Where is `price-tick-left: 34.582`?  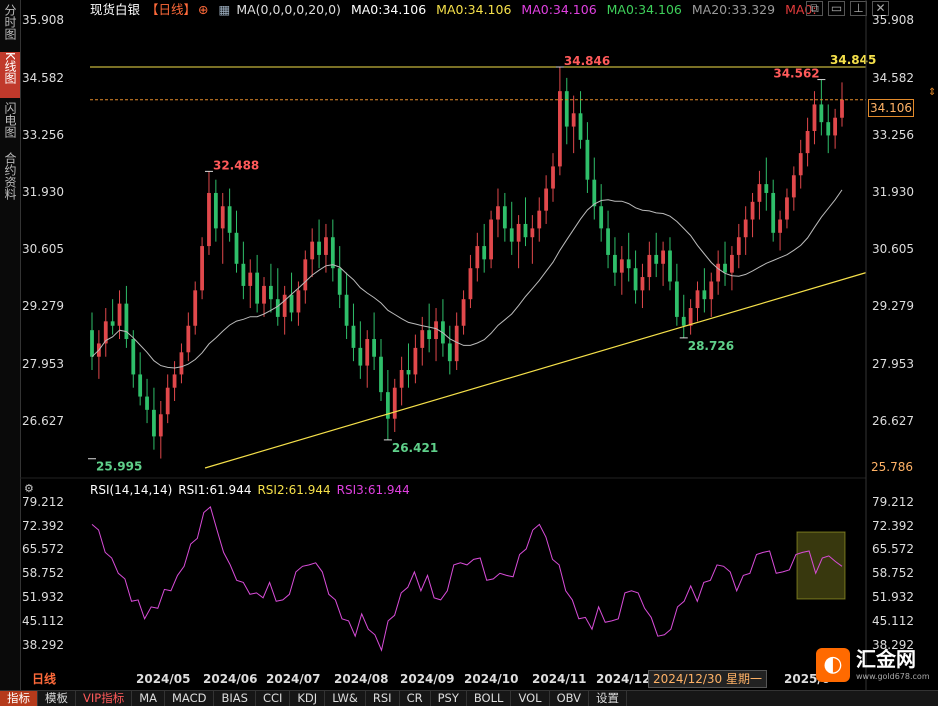 price-tick-left: 34.582 is located at coordinates (43, 78).